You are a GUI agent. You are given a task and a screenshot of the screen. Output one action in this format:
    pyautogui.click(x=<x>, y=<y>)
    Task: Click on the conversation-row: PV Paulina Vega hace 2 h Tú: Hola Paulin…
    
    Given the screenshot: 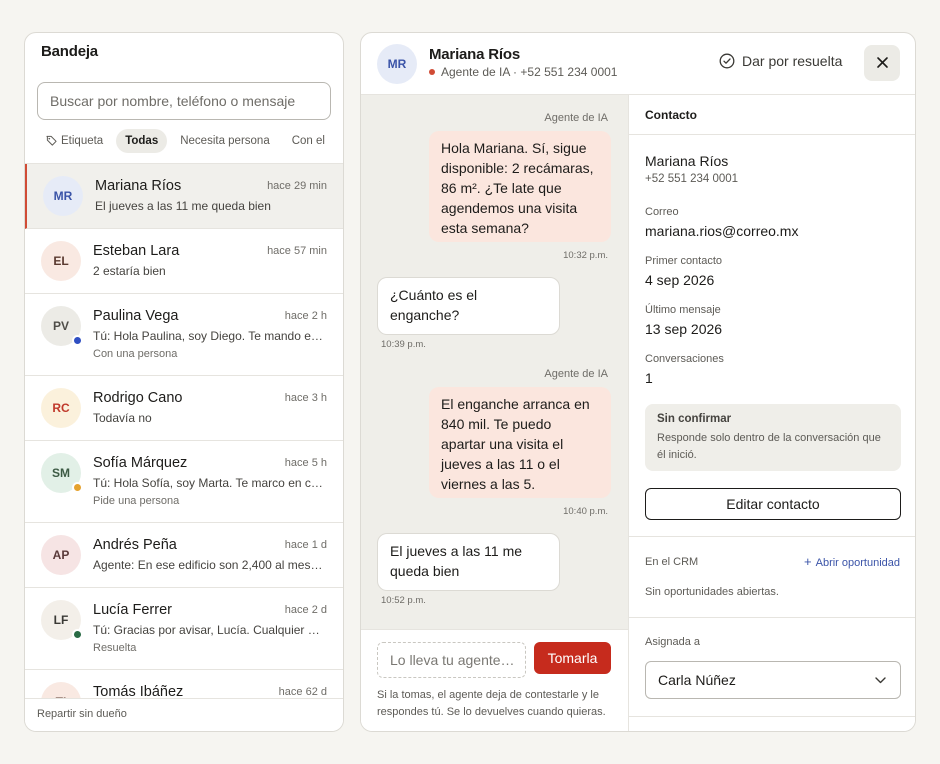 What is the action you would take?
    pyautogui.click(x=184, y=335)
    